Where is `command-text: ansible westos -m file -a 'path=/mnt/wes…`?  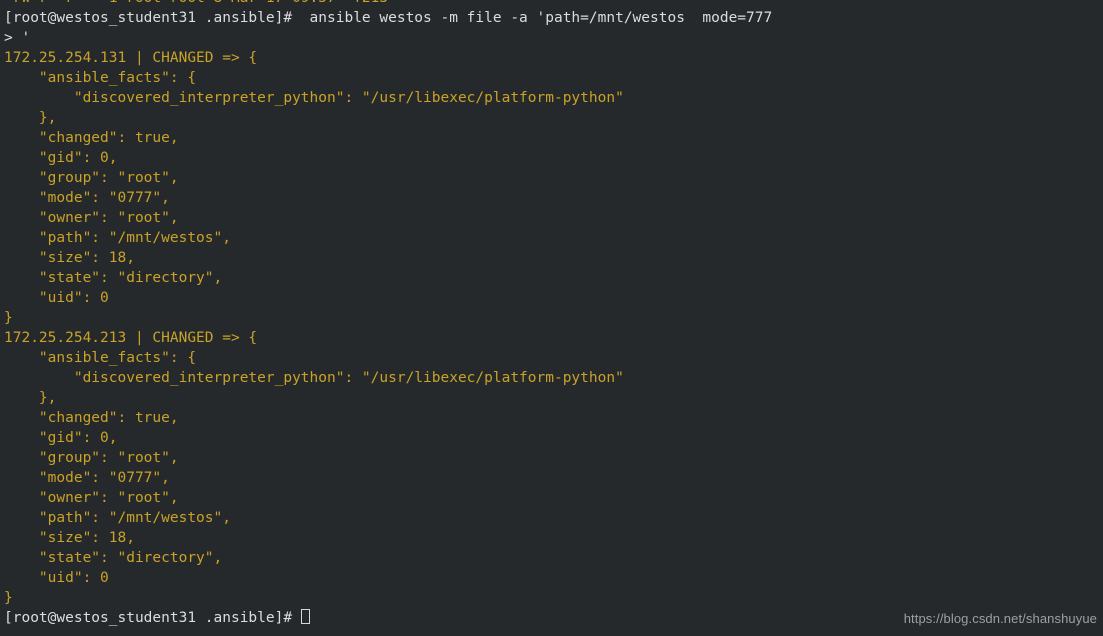
command-text: ansible westos -m file -a 'path=/mnt/wes… is located at coordinates (536, 18).